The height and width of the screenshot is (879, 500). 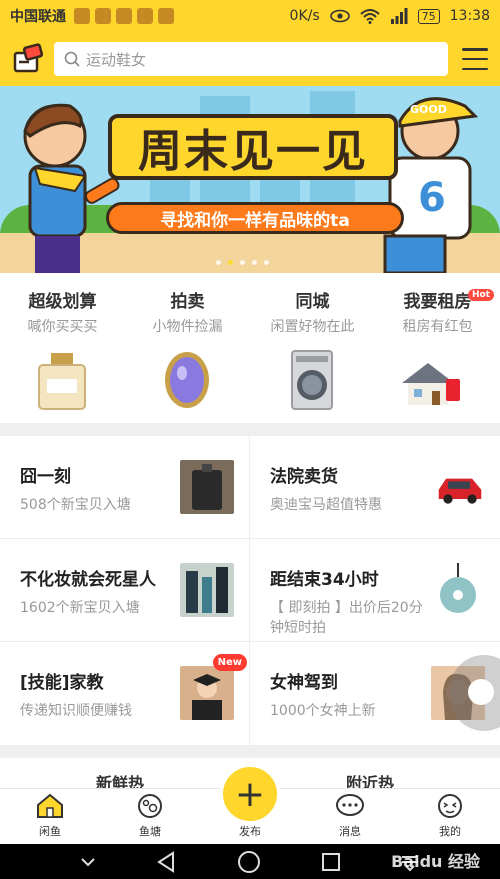 What do you see at coordinates (450, 806) in the screenshot?
I see `profile-icon` at bounding box center [450, 806].